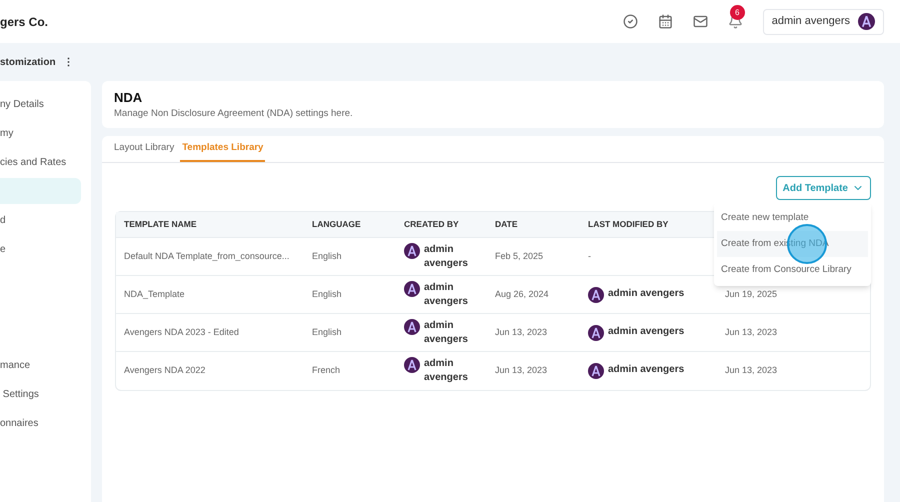 The height and width of the screenshot is (502, 900). I want to click on table-cell-text: Aug 26, 2024, so click(522, 294).